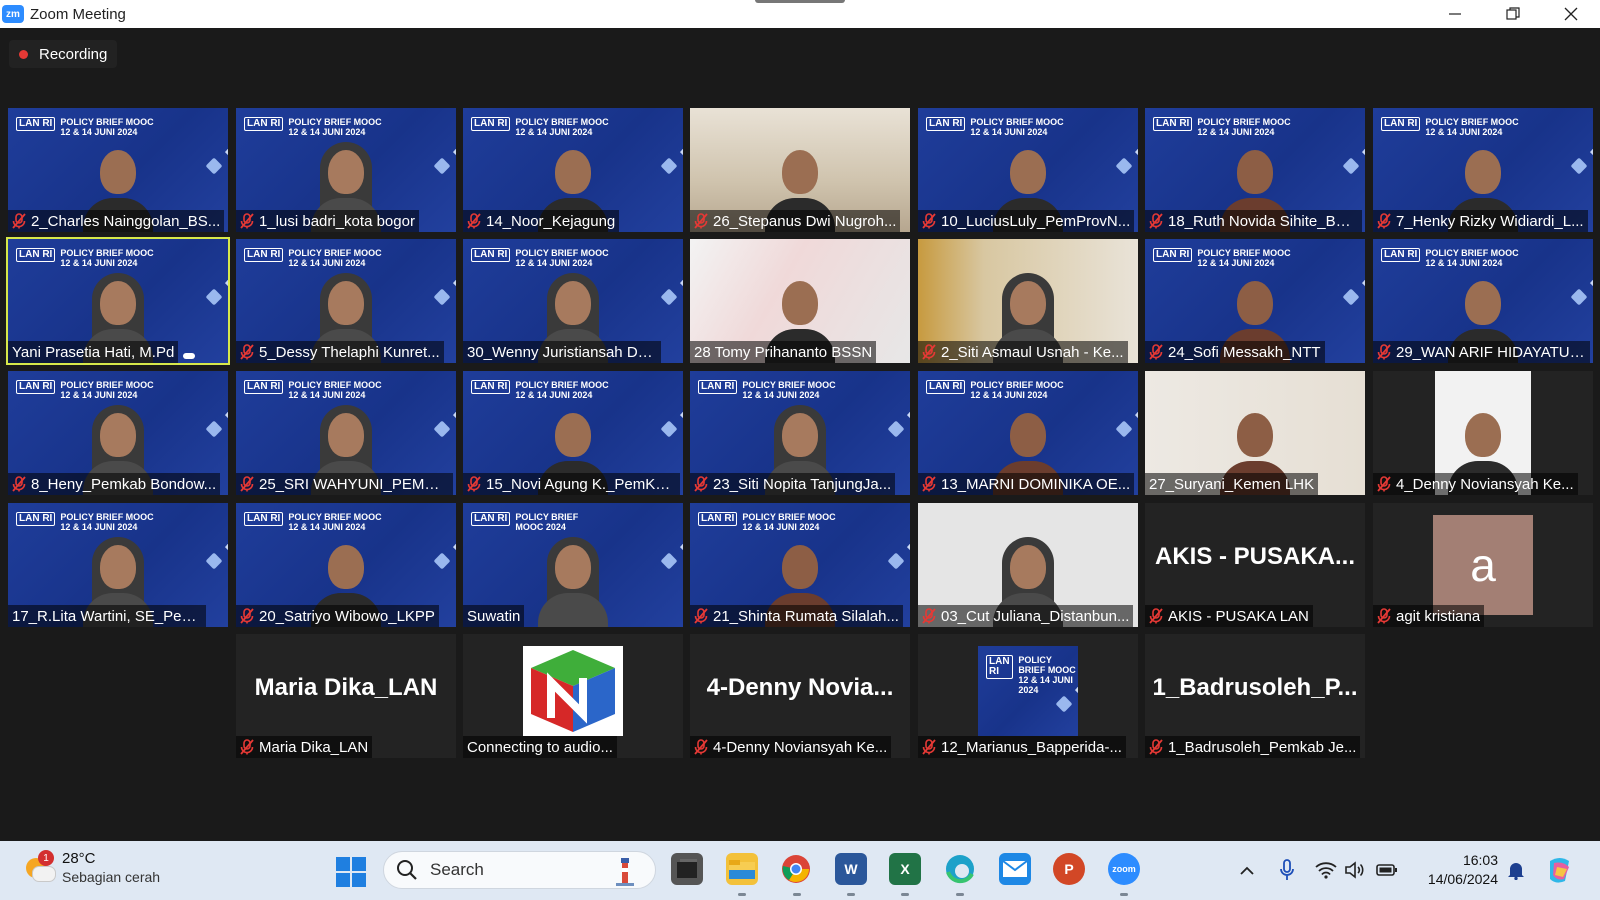 This screenshot has width=1600, height=900. Describe the element at coordinates (1244, 352) in the screenshot. I see `participant-name: 24_Sofi Messakh_NTT` at that location.